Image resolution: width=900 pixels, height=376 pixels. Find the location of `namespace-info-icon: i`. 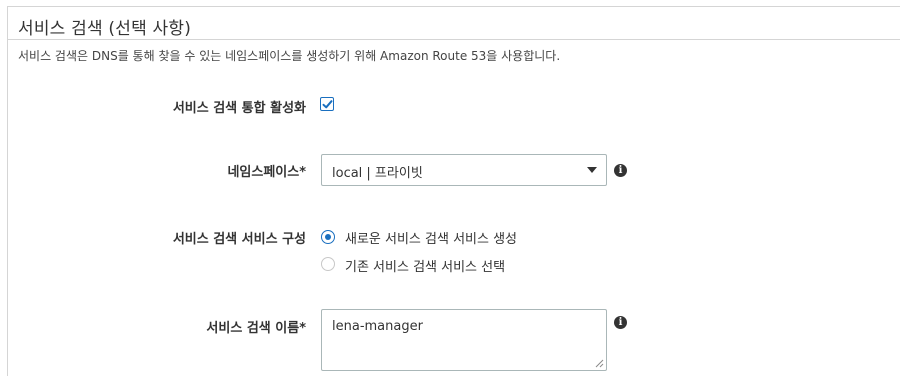

namespace-info-icon: i is located at coordinates (620, 170).